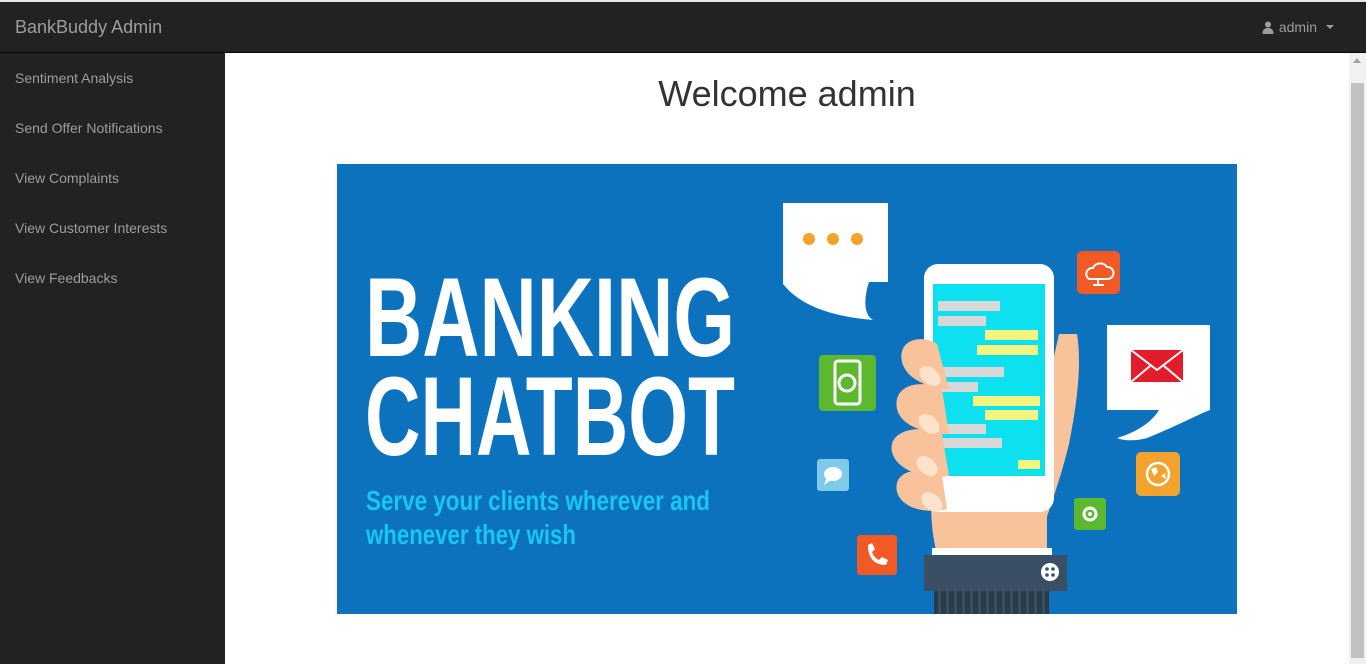  I want to click on message-icon, so click(833, 475).